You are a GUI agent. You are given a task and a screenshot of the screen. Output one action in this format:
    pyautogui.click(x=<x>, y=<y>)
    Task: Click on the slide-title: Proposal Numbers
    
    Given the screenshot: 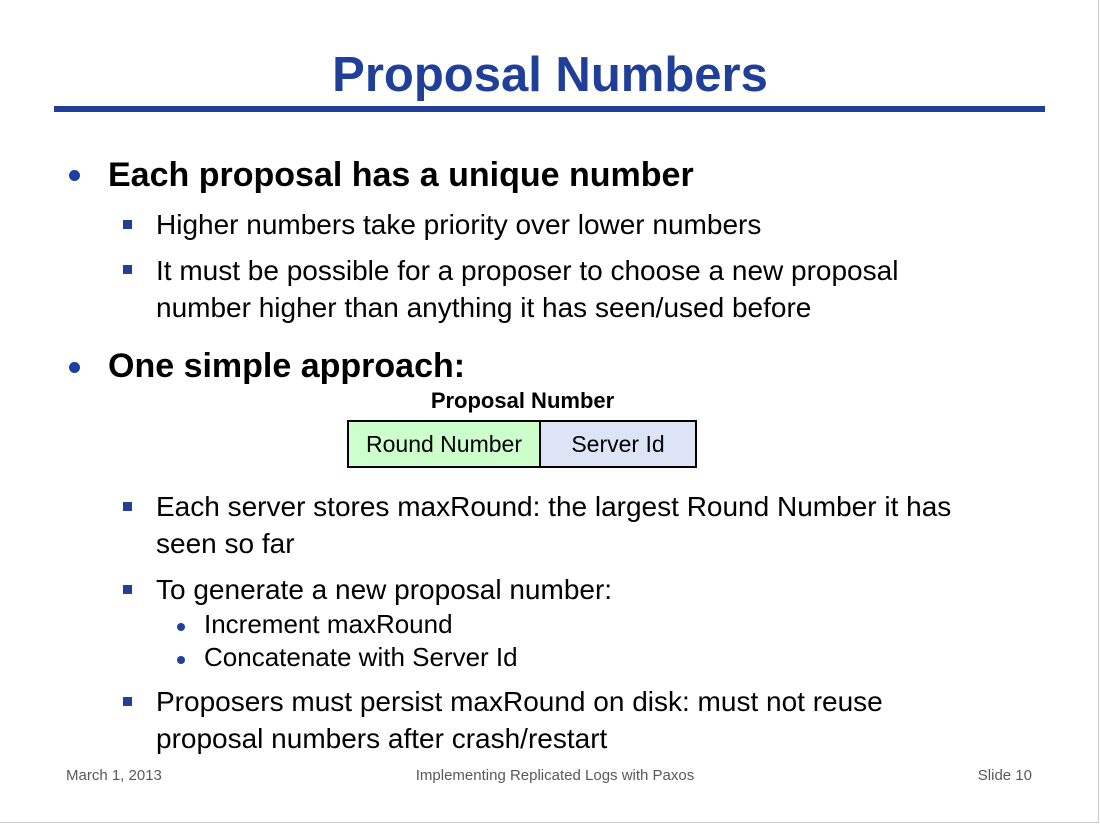 What is the action you would take?
    pyautogui.click(x=550, y=75)
    